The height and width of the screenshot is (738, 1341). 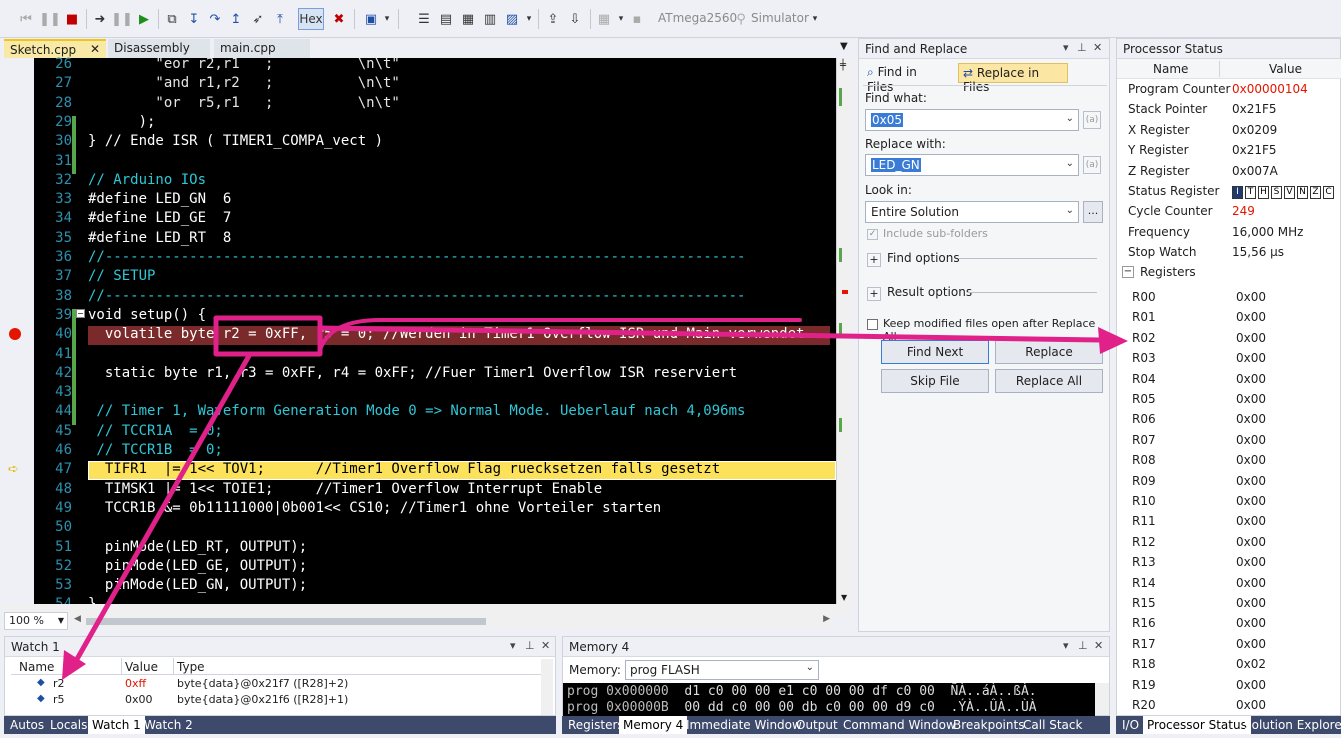 What do you see at coordinates (872, 234) in the screenshot?
I see `include-subfolders-checkbox: ✓` at bounding box center [872, 234].